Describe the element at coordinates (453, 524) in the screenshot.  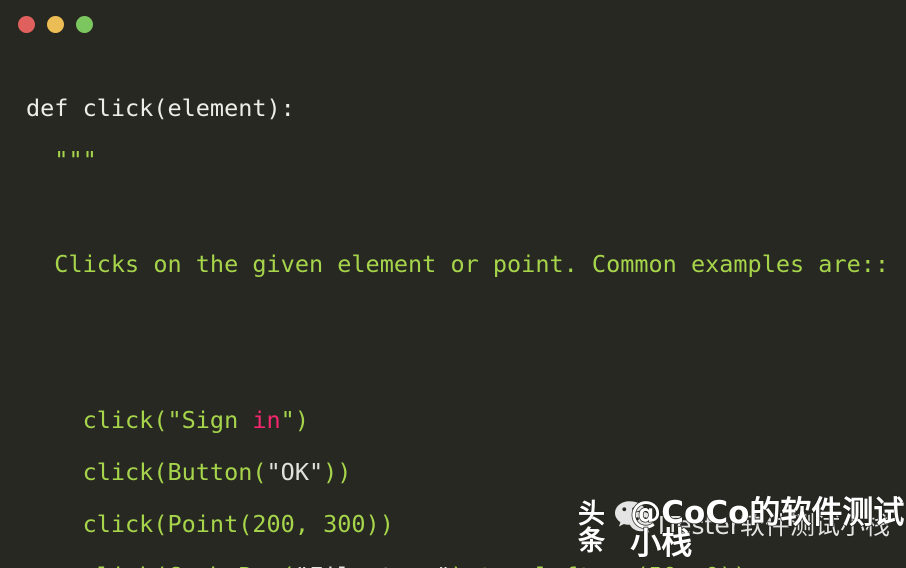
I see `code-line: click(Point(200, 300))` at that location.